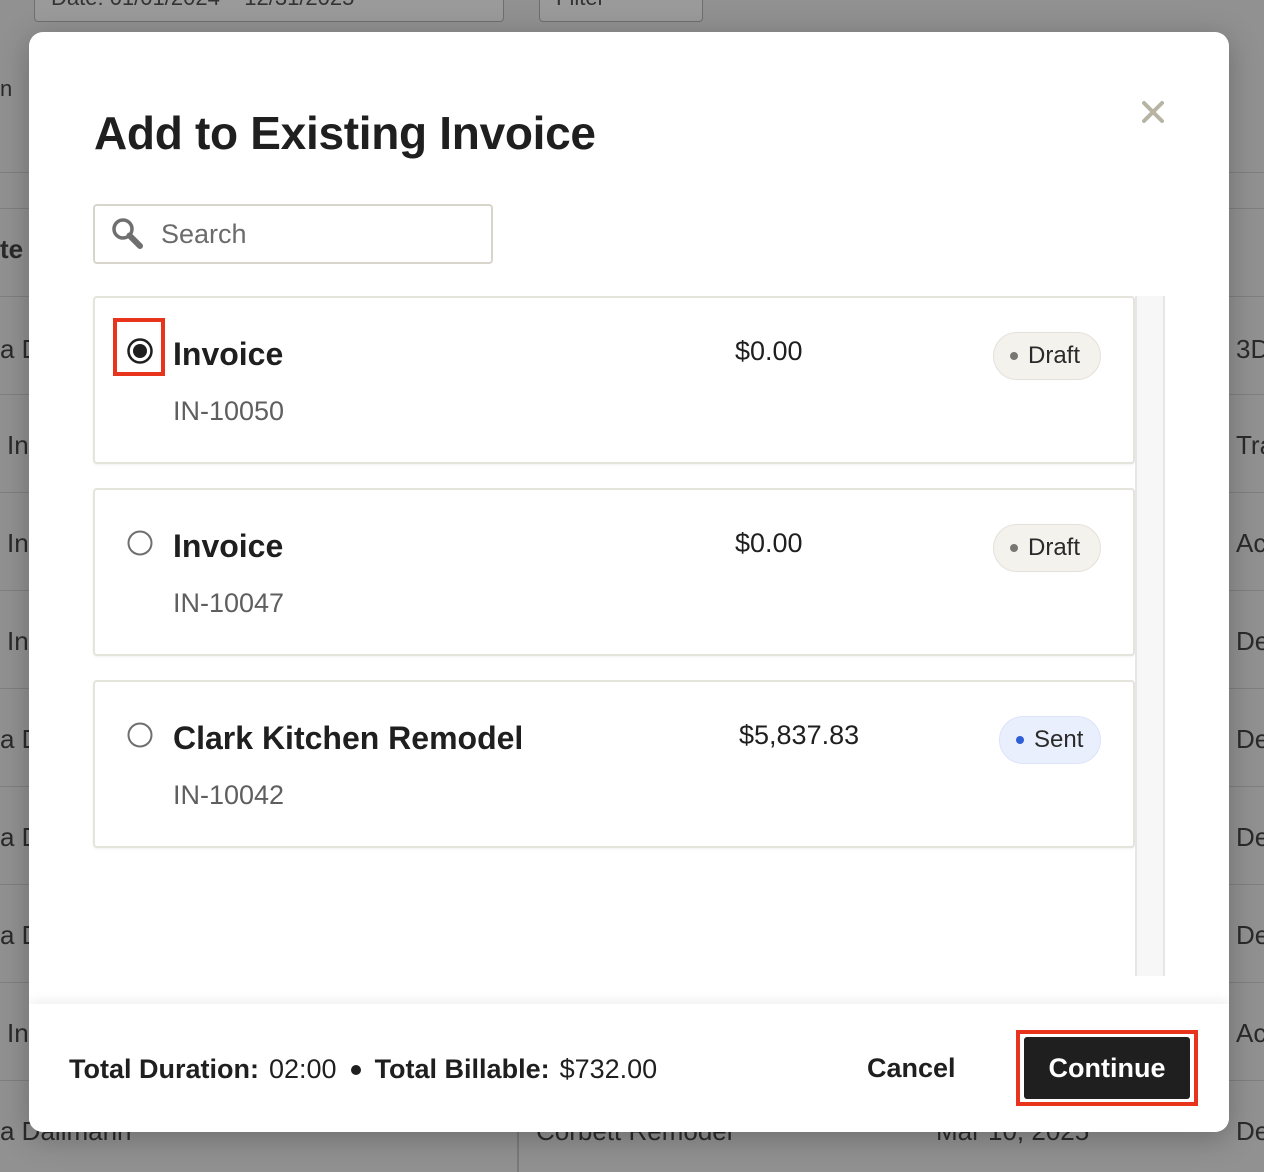  What do you see at coordinates (345, 133) in the screenshot?
I see `modal-title: Add to Existing Invoice` at bounding box center [345, 133].